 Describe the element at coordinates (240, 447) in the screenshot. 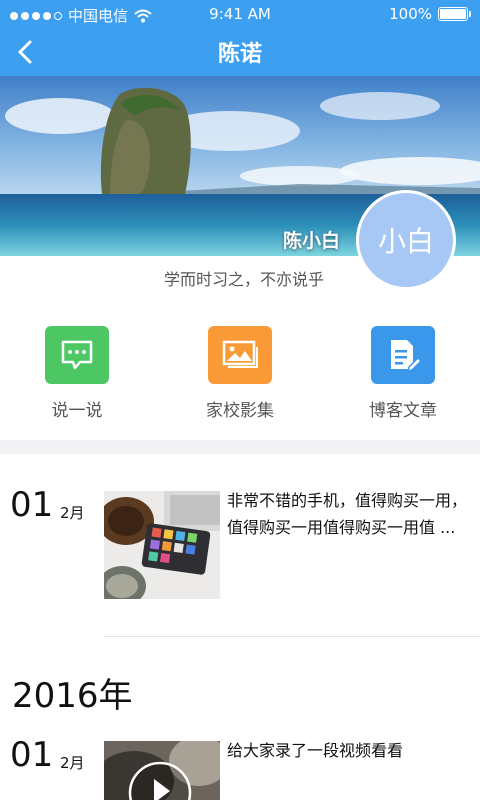

I see `section-divider` at that location.